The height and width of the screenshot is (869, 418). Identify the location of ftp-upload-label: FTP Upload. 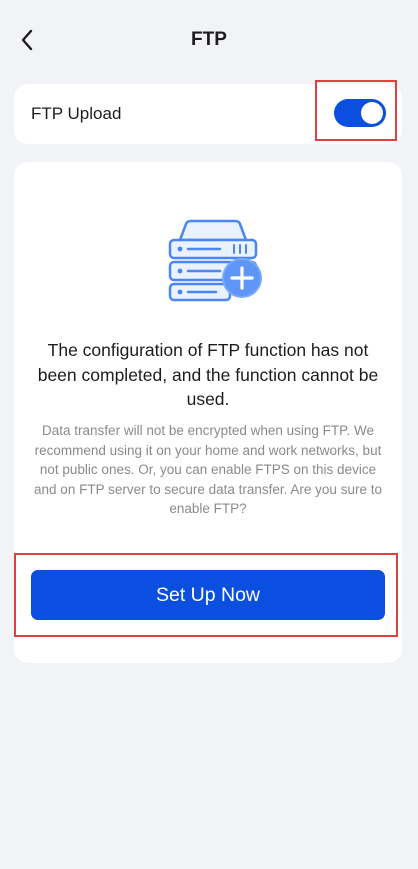
(76, 113).